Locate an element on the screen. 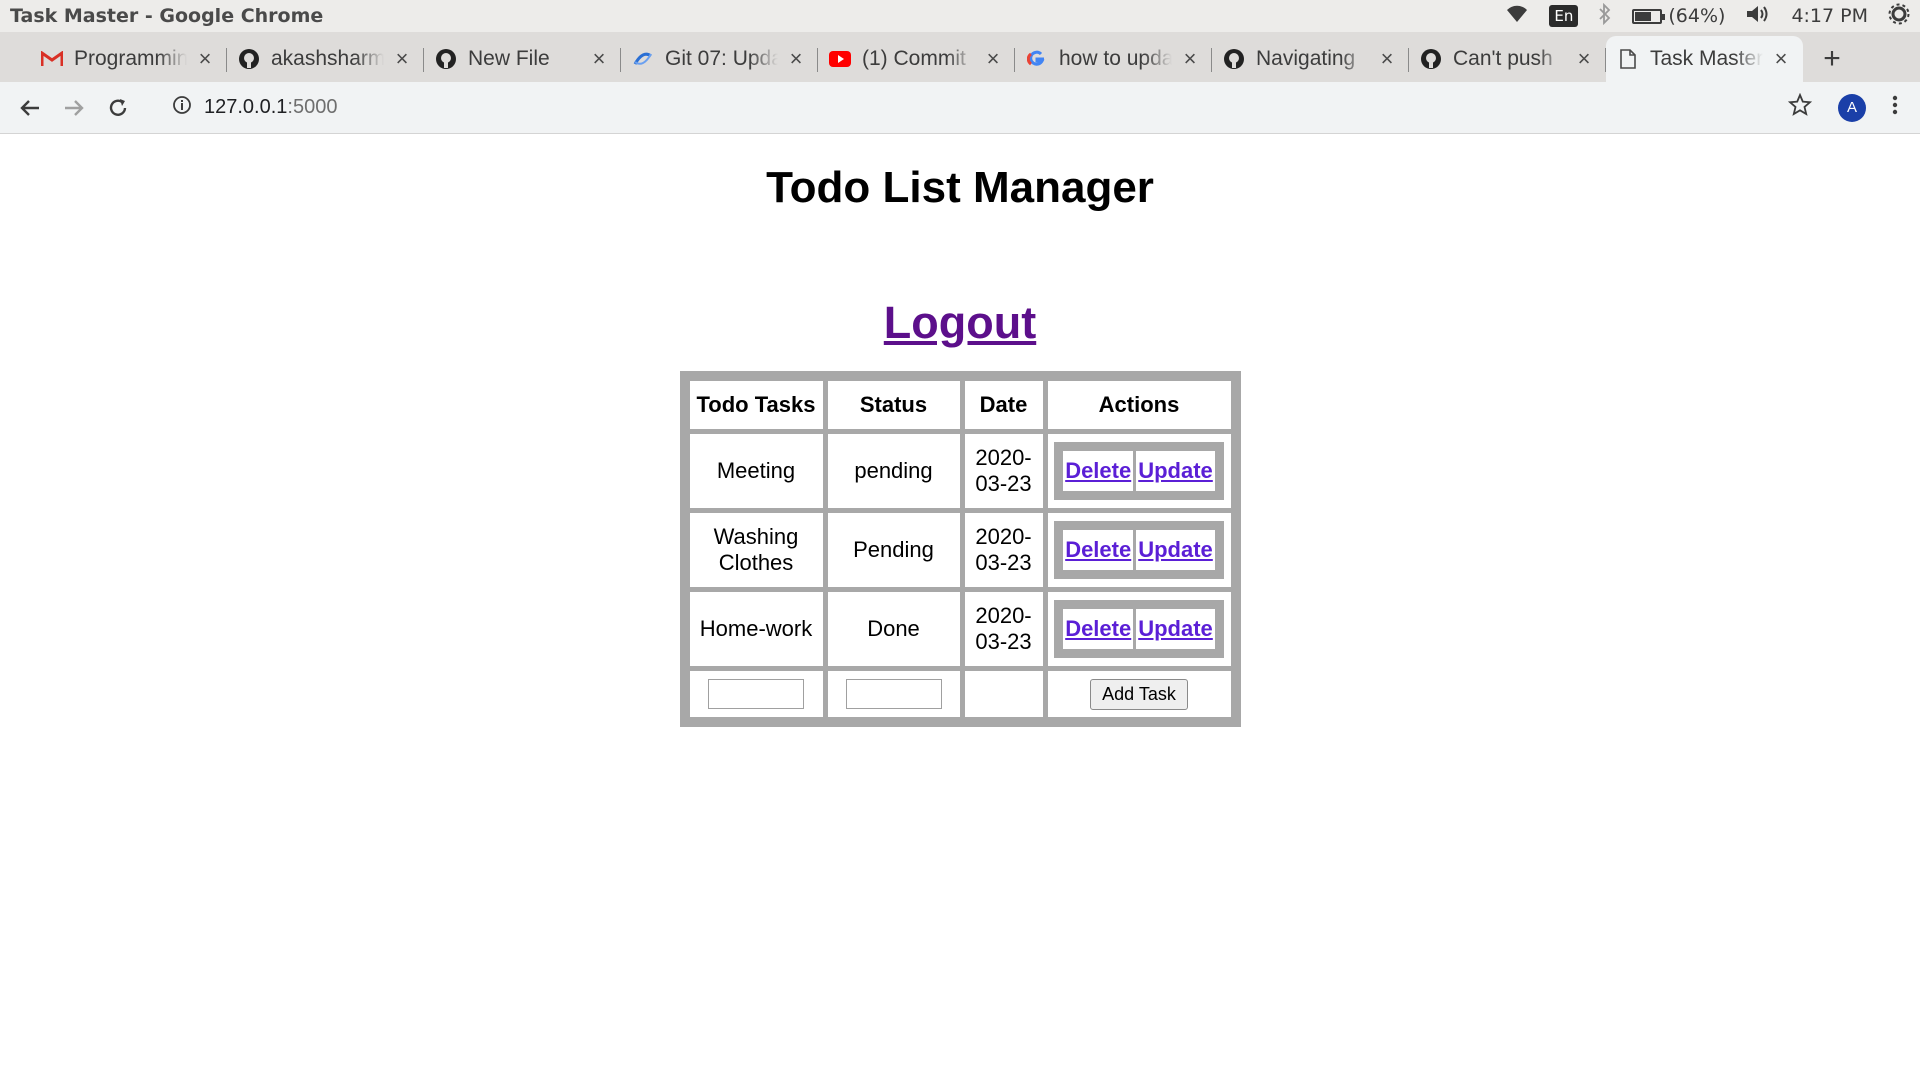 The width and height of the screenshot is (1920, 1080). tab-label: Task Master is located at coordinates (1706, 58).